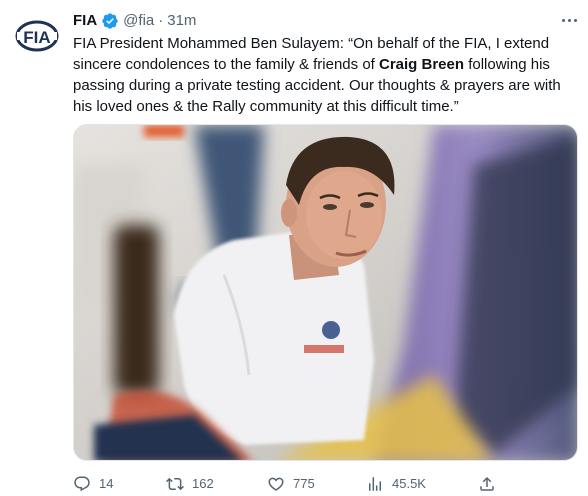 The image size is (588, 496). What do you see at coordinates (409, 483) in the screenshot?
I see `views-count: 45.5K` at bounding box center [409, 483].